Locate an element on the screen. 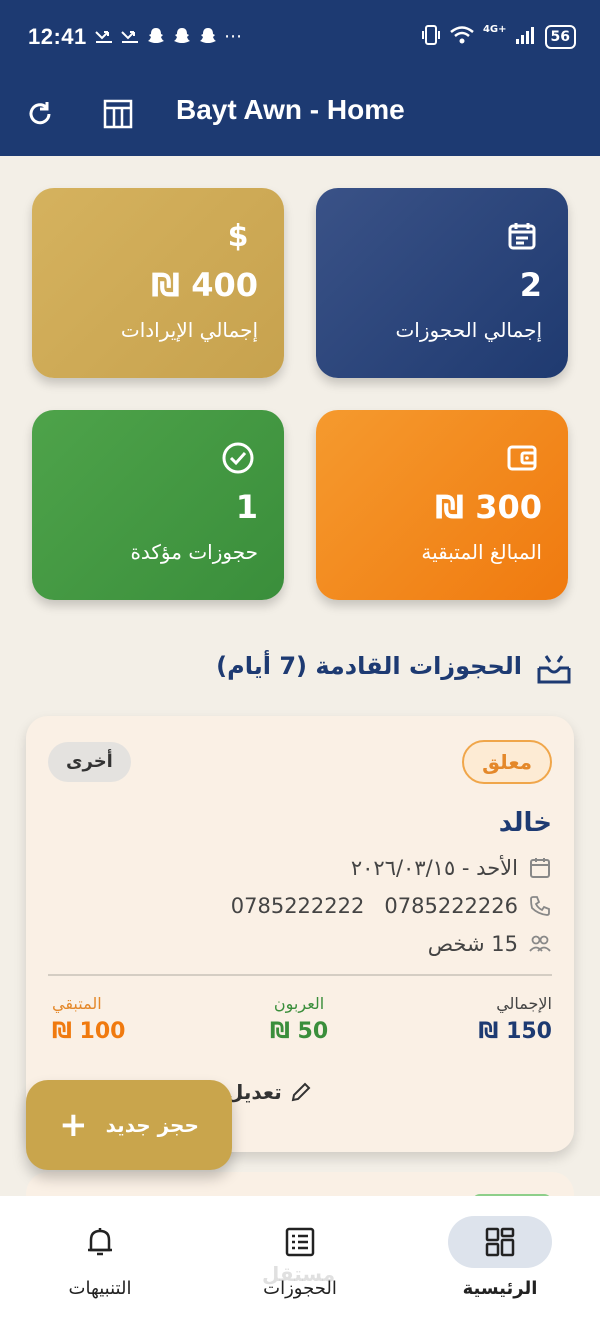  total-revenue-value: ₪ 400 is located at coordinates (204, 285).